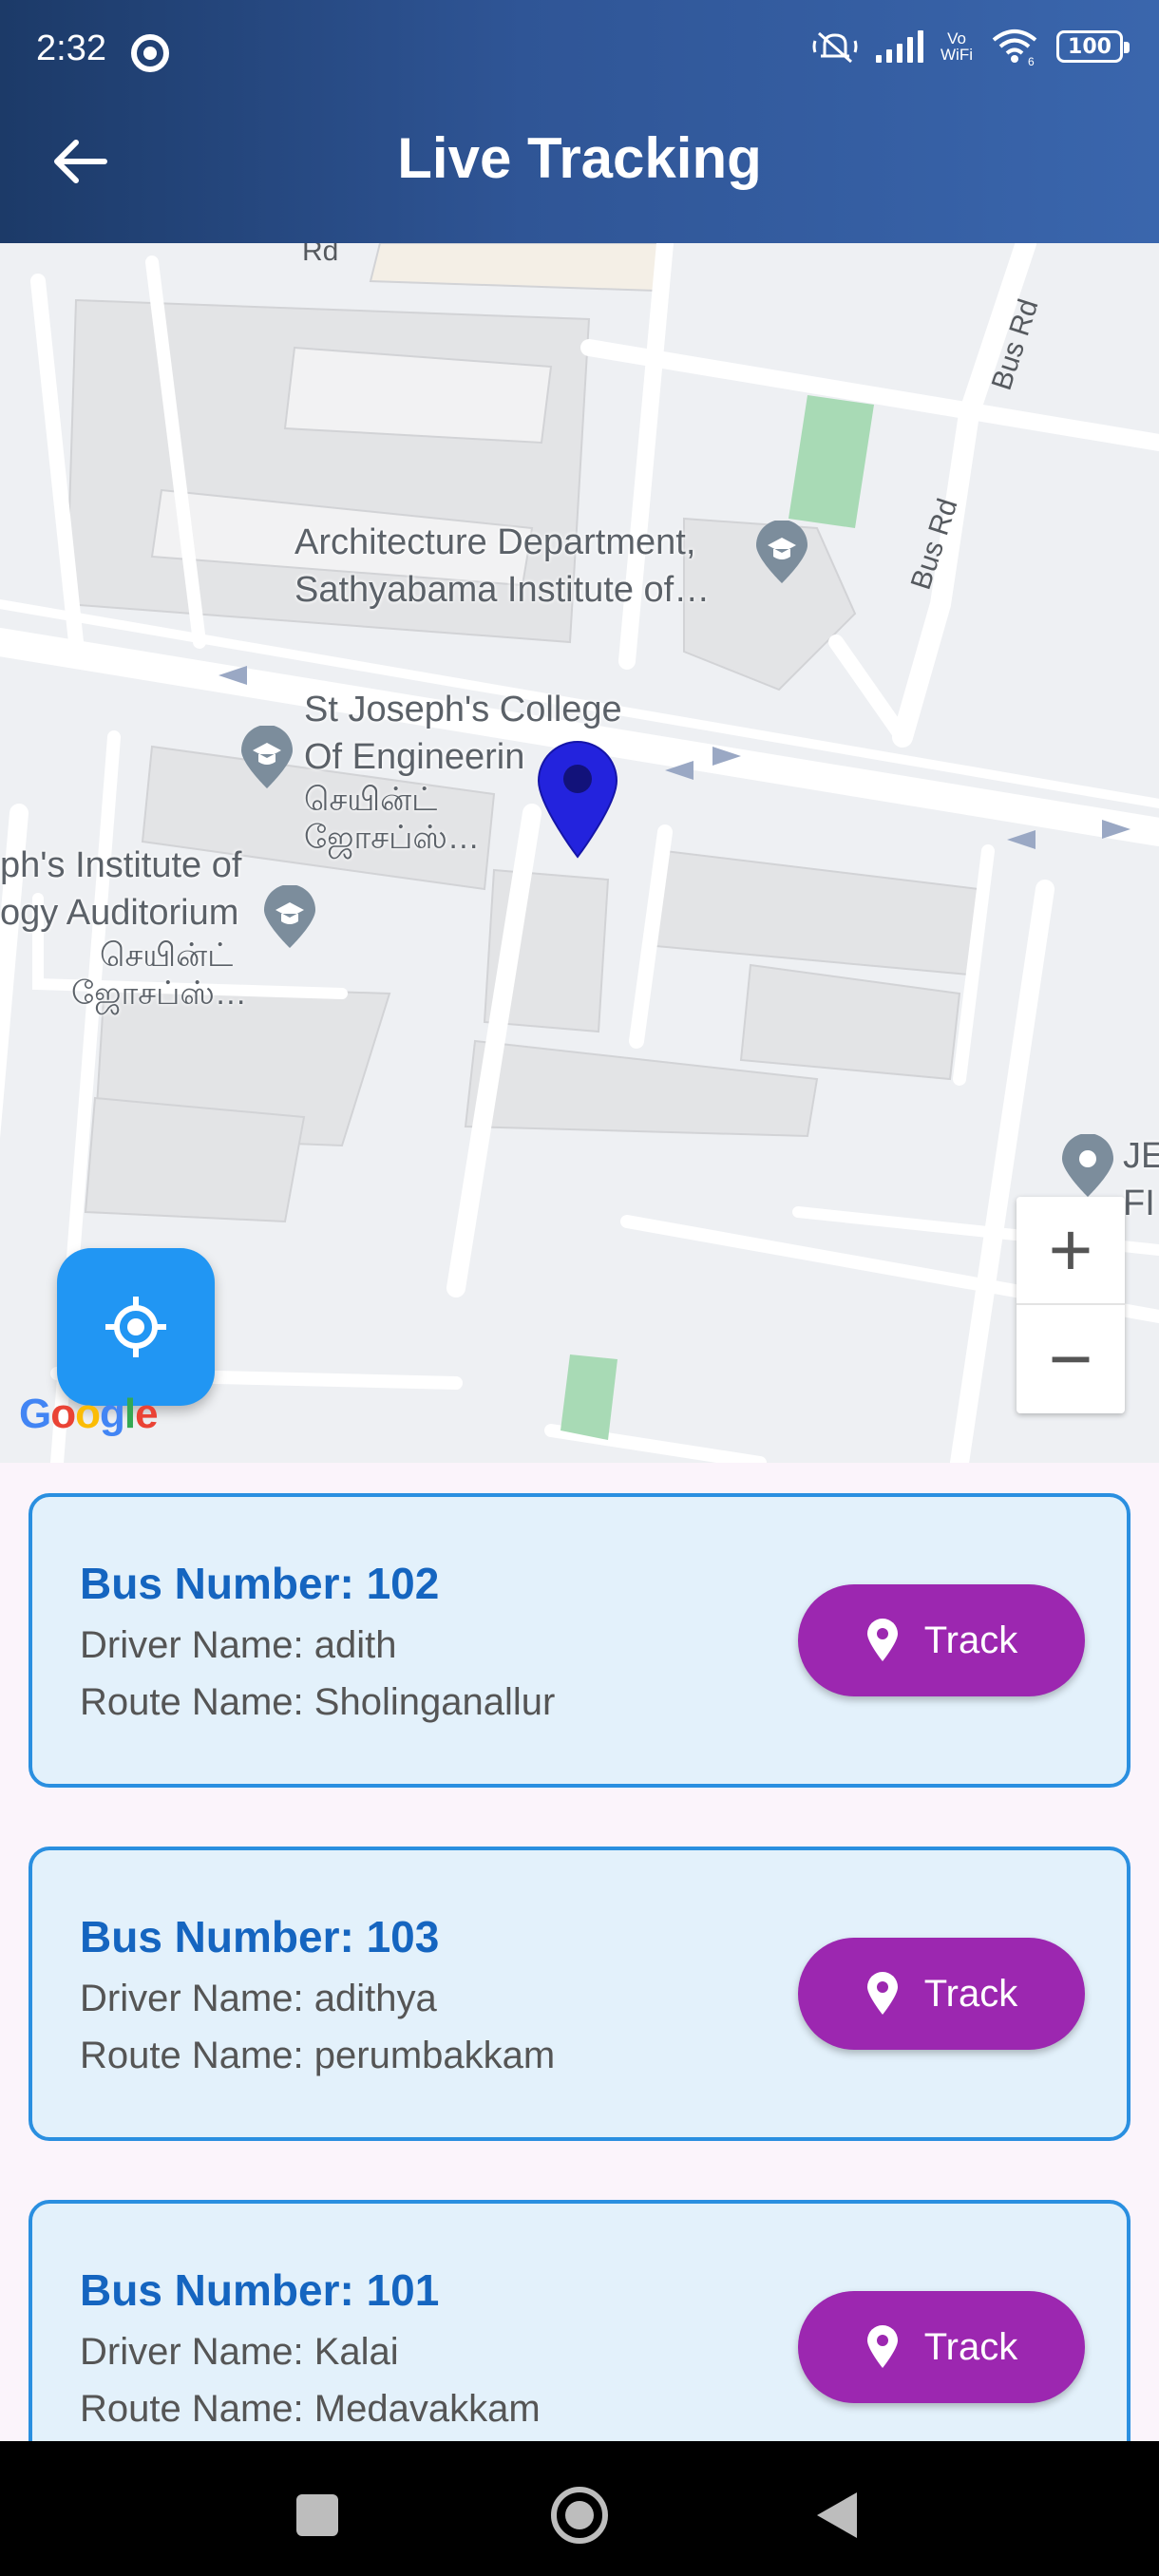  What do you see at coordinates (310, 2409) in the screenshot?
I see `route-name: Route Name: Medavakkam` at bounding box center [310, 2409].